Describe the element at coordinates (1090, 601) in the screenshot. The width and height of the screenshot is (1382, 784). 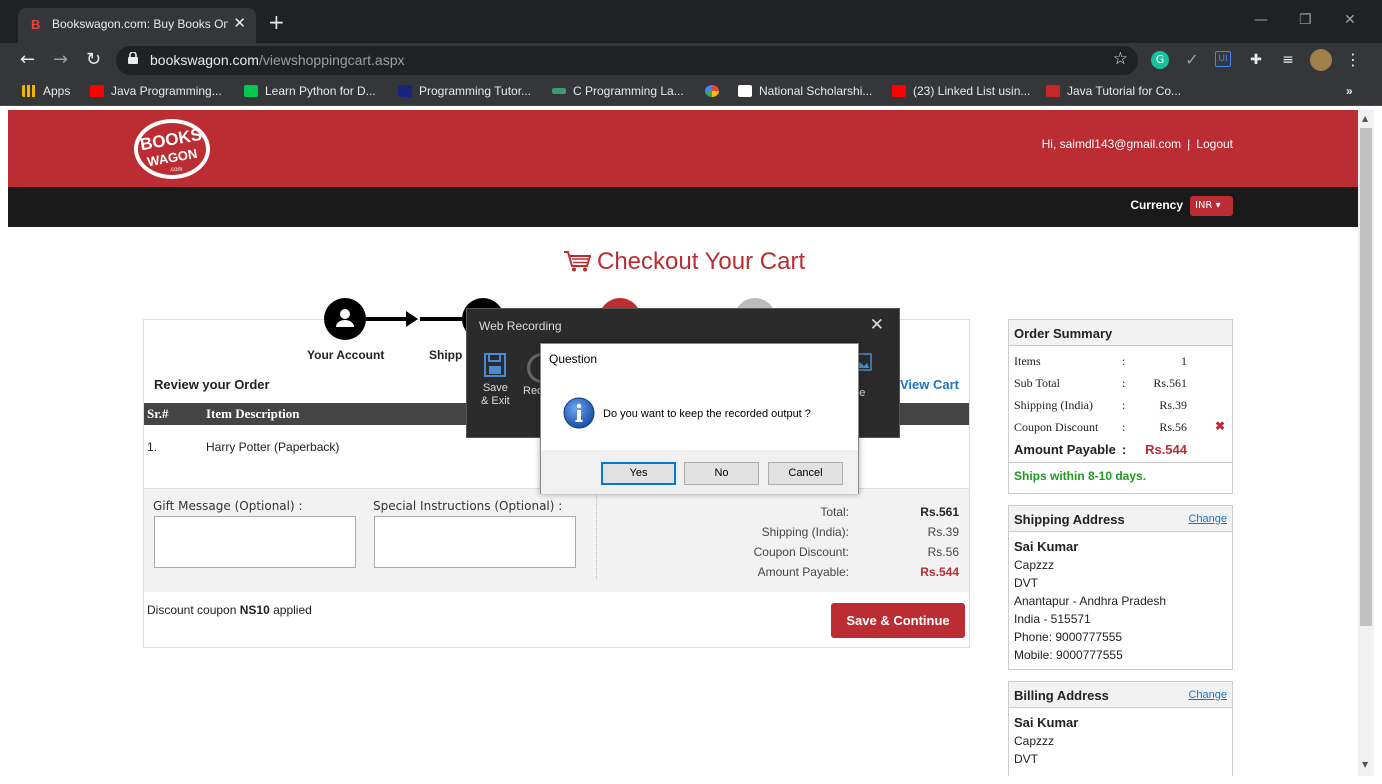
I see `address-line: Anantapur - Andhra Pradesh` at that location.